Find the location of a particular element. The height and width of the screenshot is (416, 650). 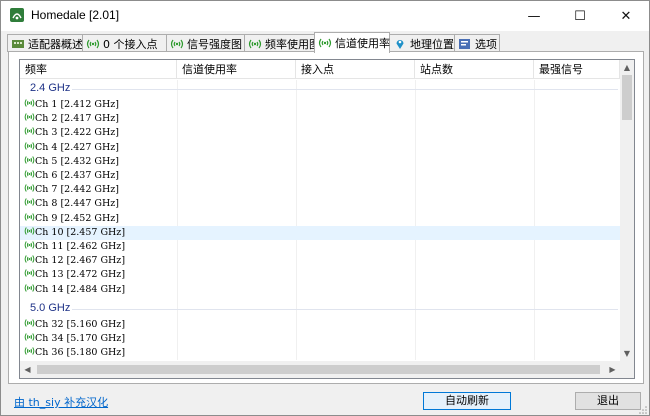

channel-label: Ch 8 [2.447 GHz] is located at coordinates (77, 204).